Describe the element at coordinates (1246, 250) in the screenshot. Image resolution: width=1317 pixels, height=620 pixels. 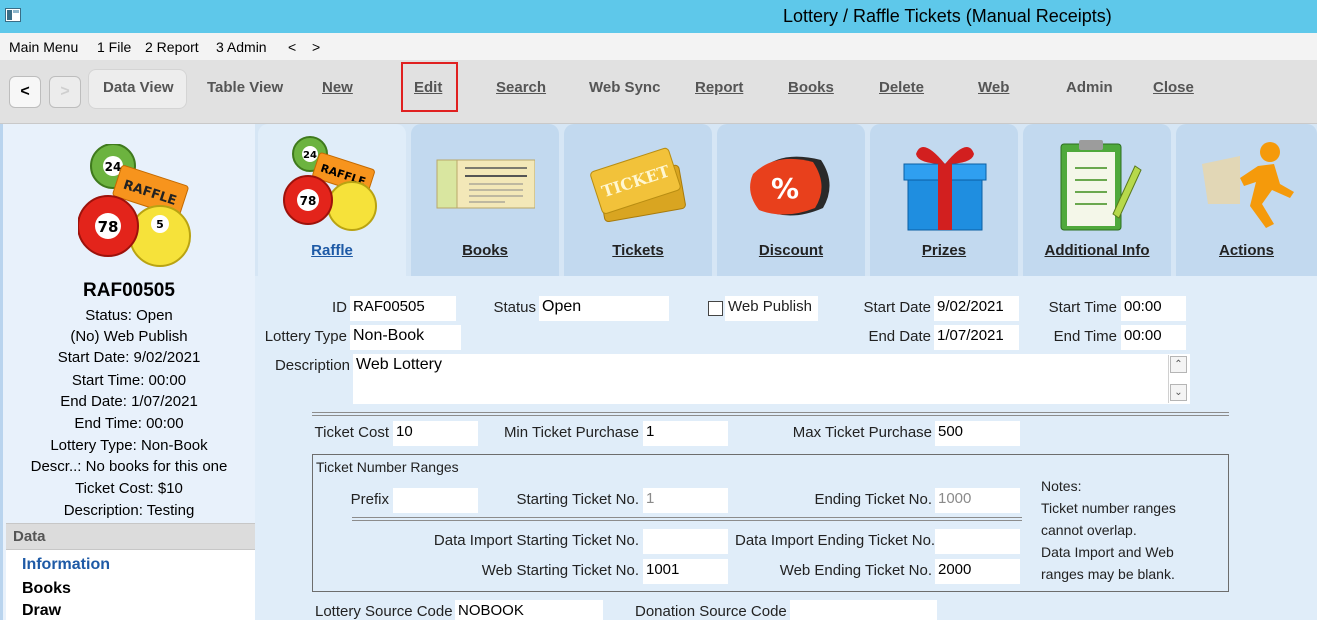
I see `tab-actions-label: Actions` at that location.